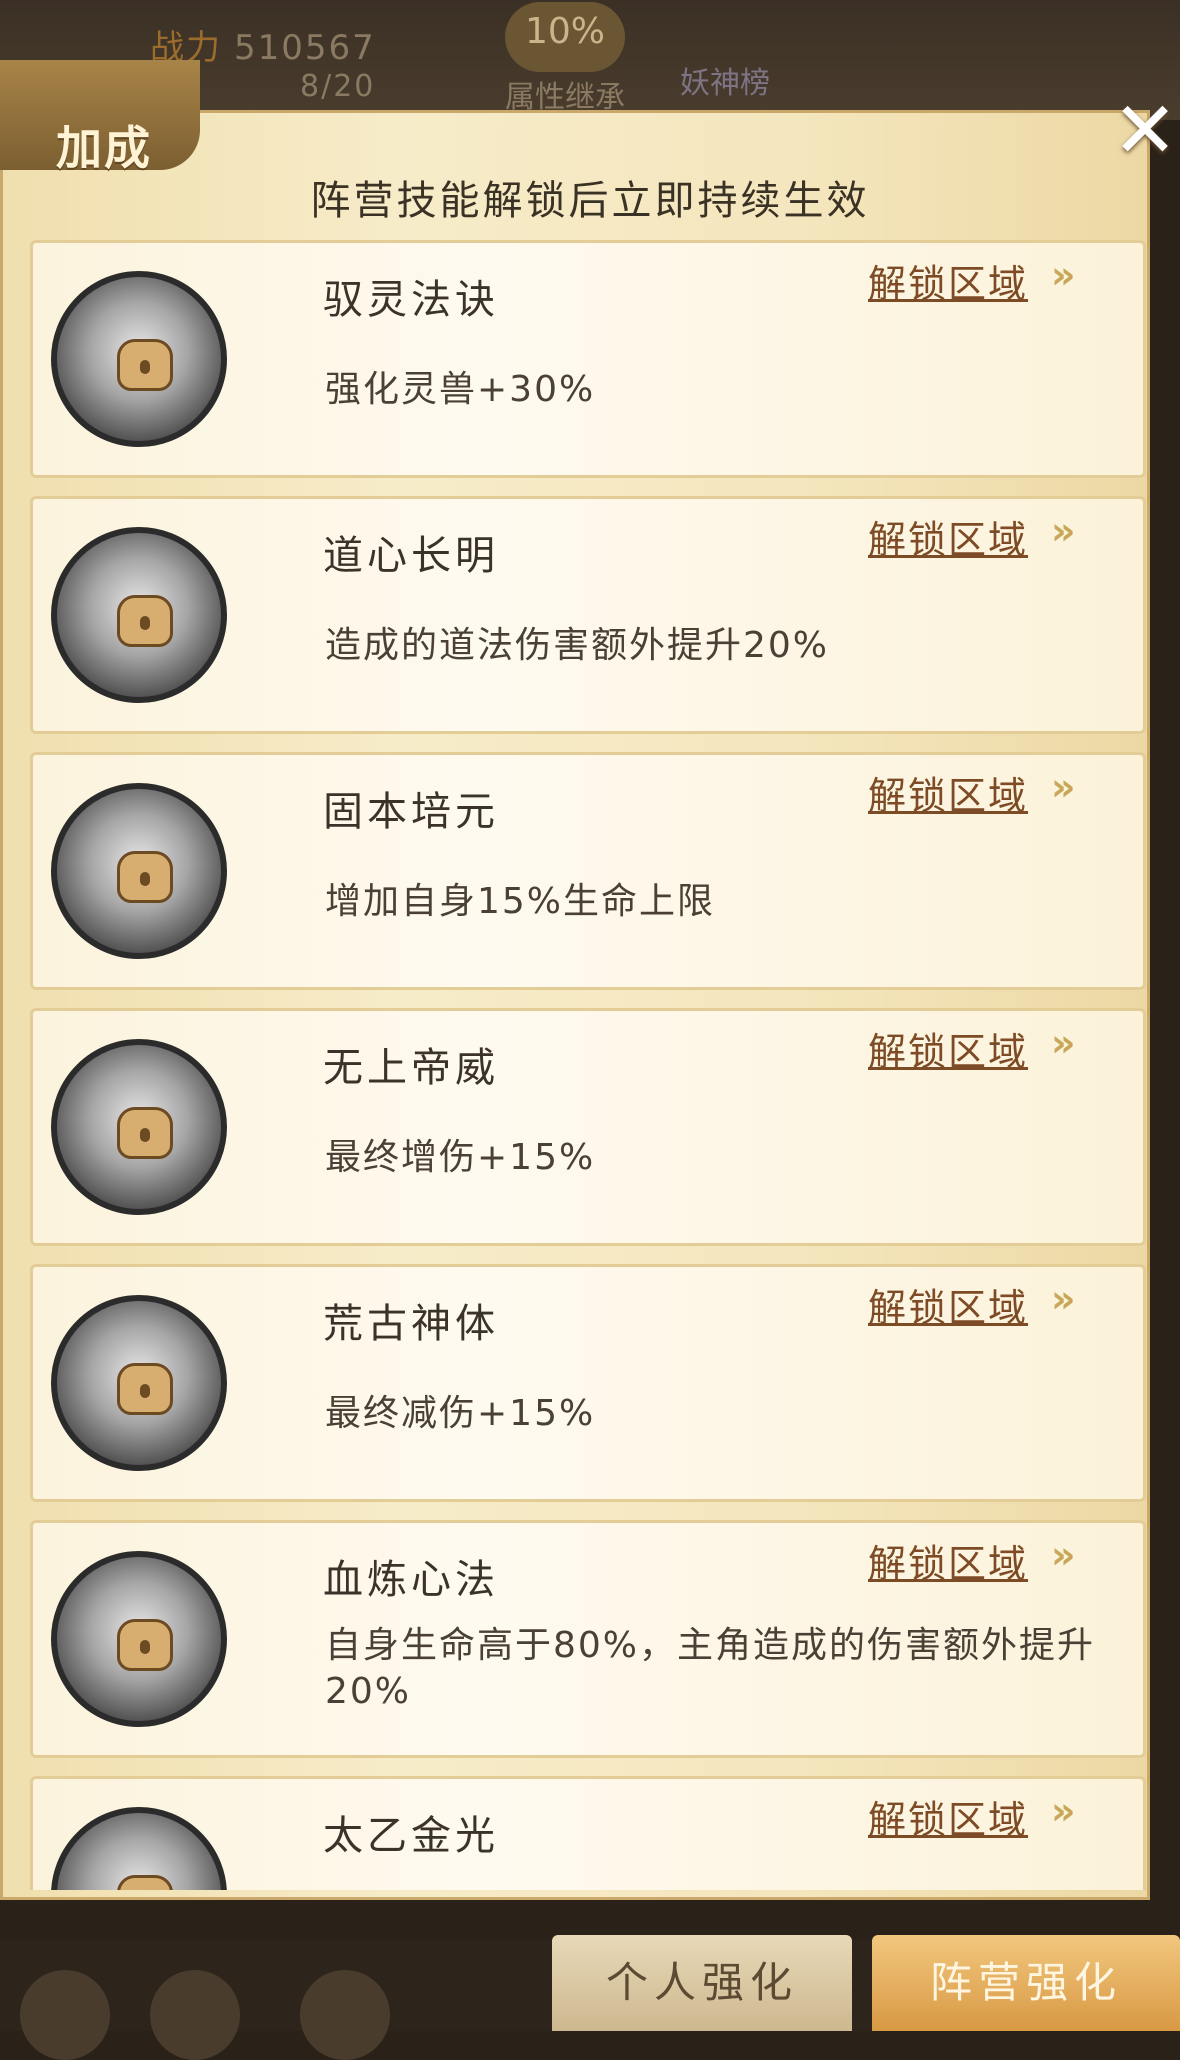 This screenshot has width=1180, height=2060. What do you see at coordinates (460, 1413) in the screenshot?
I see `skill-desc: 最终减伤+15%` at bounding box center [460, 1413].